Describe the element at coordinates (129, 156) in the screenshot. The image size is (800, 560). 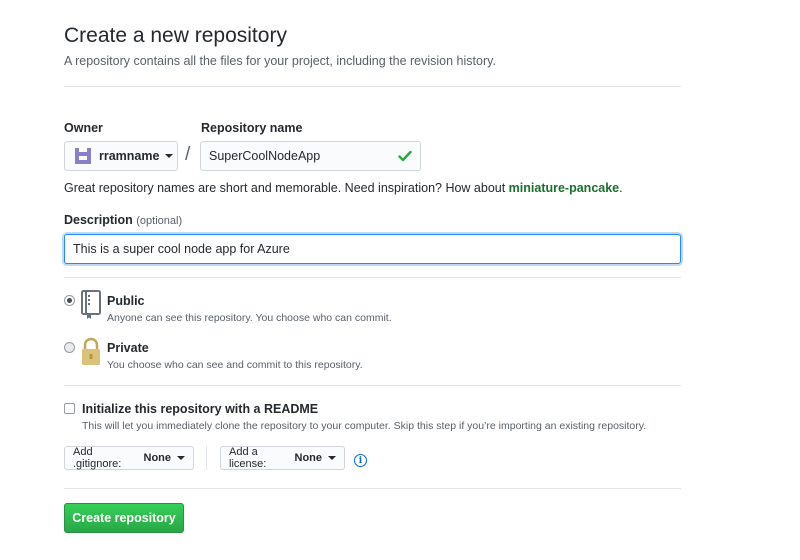
I see `owner-name: rramname` at that location.